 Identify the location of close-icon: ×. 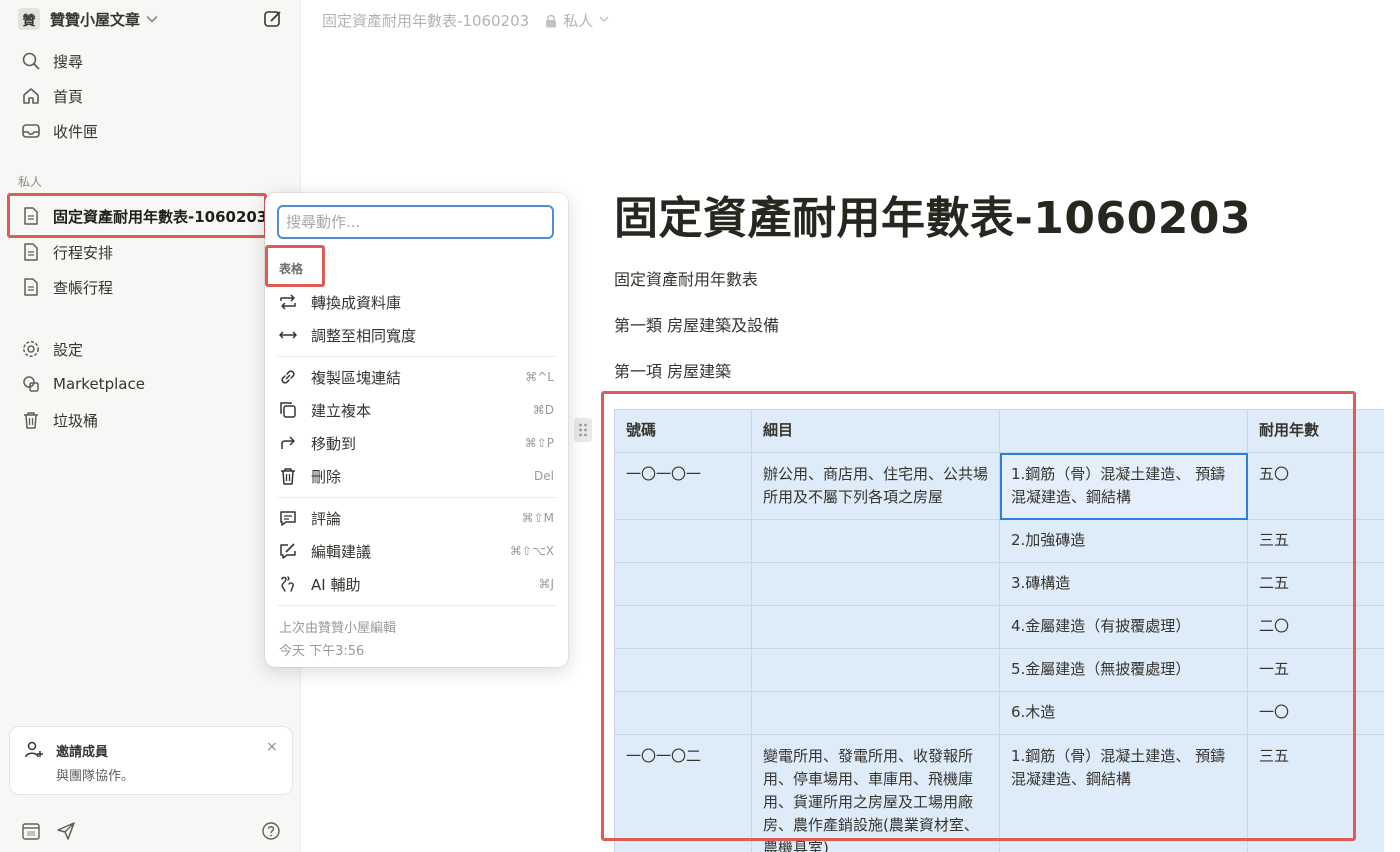
(272, 747).